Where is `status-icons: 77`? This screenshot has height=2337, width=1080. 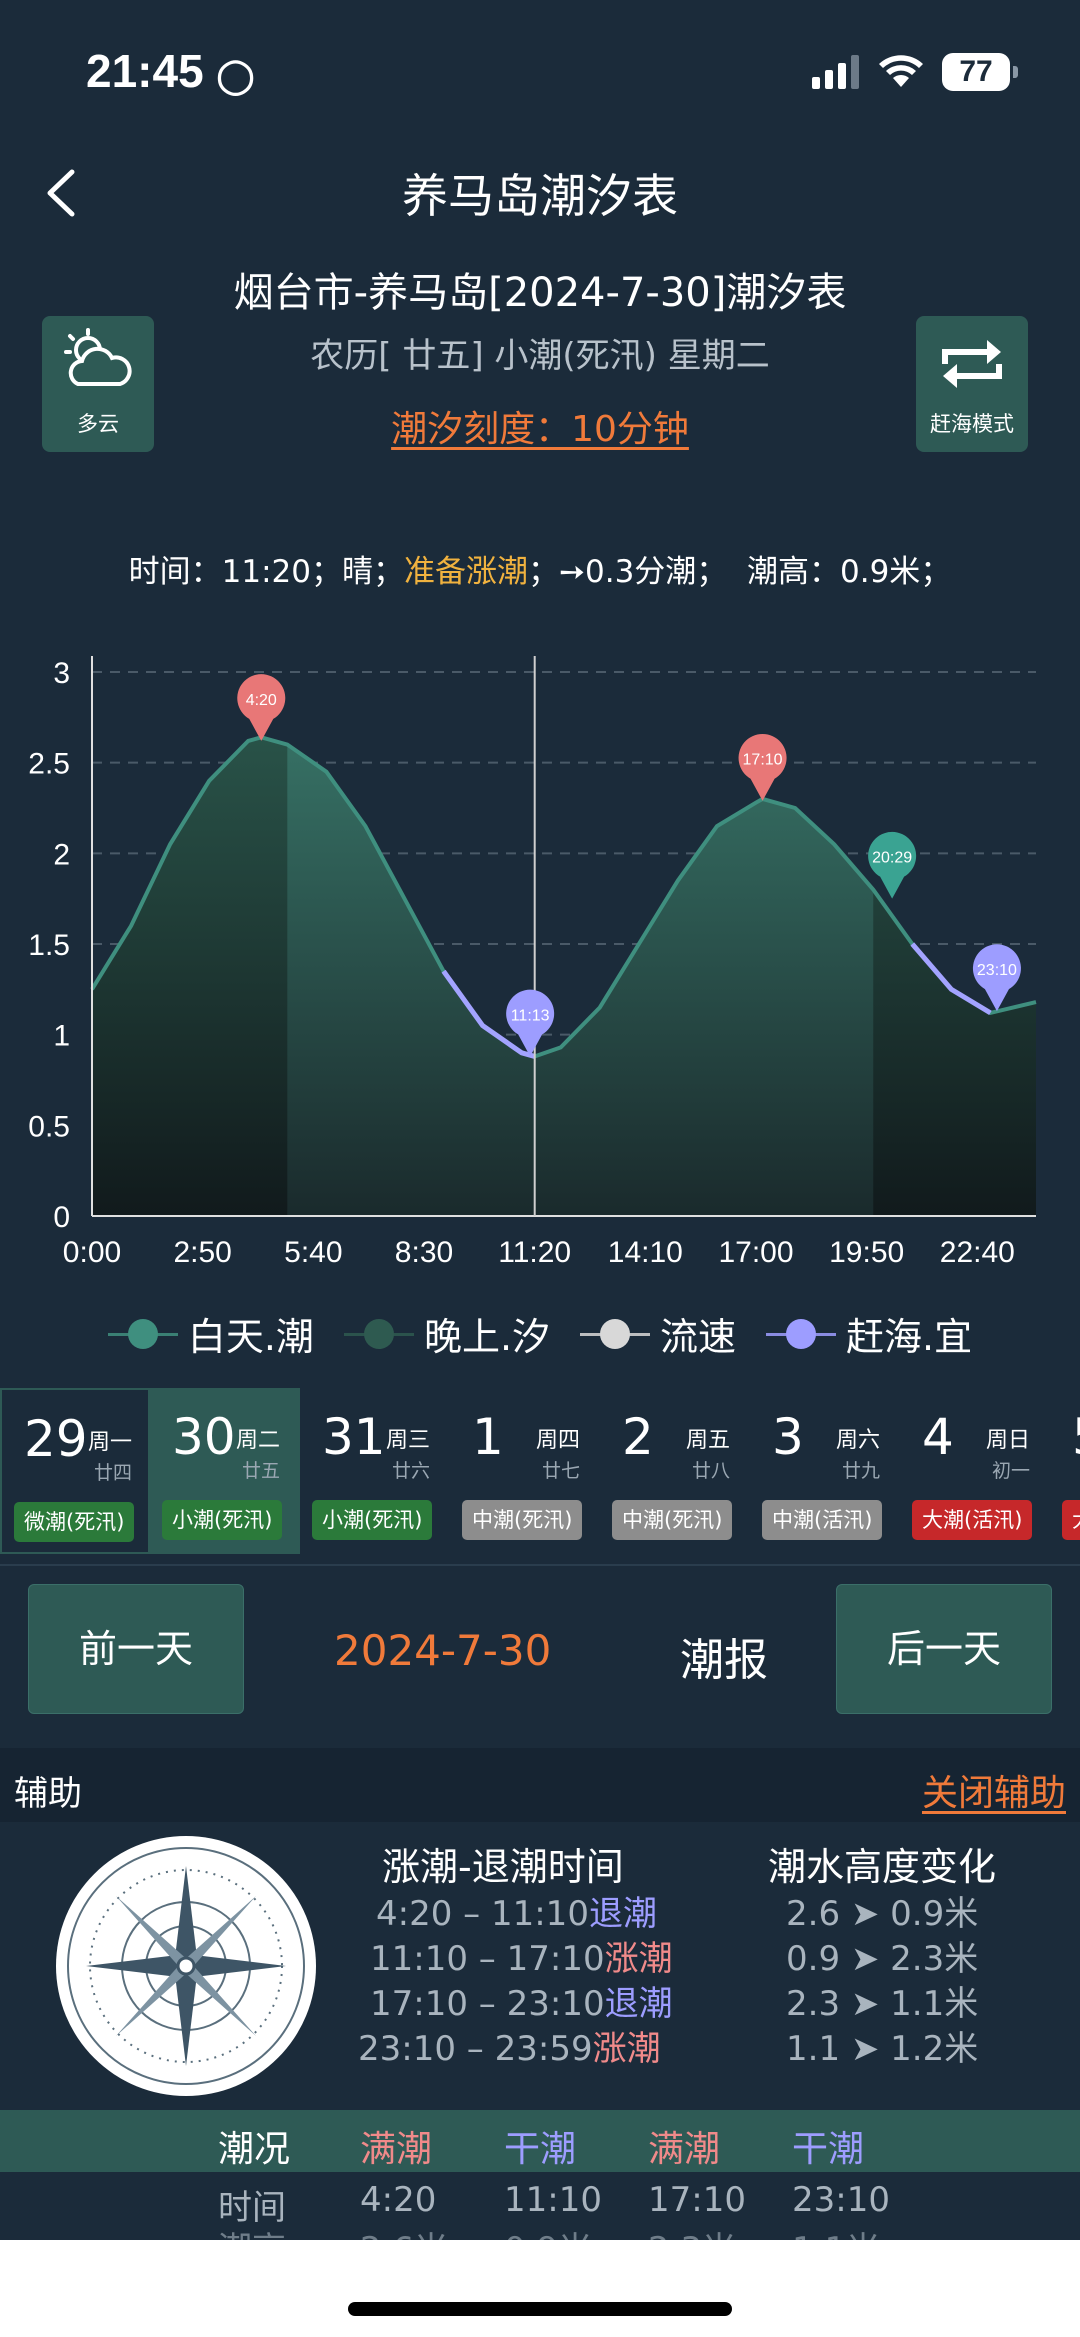
status-icons: 77 is located at coordinates (915, 72).